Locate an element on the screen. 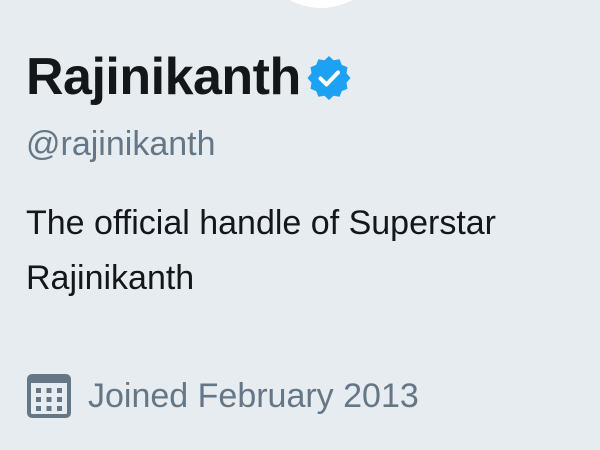 The width and height of the screenshot is (600, 450). calendar-icon is located at coordinates (49, 396).